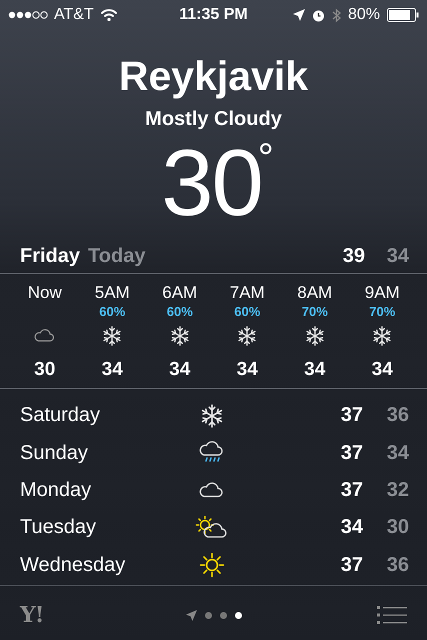  Describe the element at coordinates (58, 528) in the screenshot. I see `day-name: Tuesday` at that location.